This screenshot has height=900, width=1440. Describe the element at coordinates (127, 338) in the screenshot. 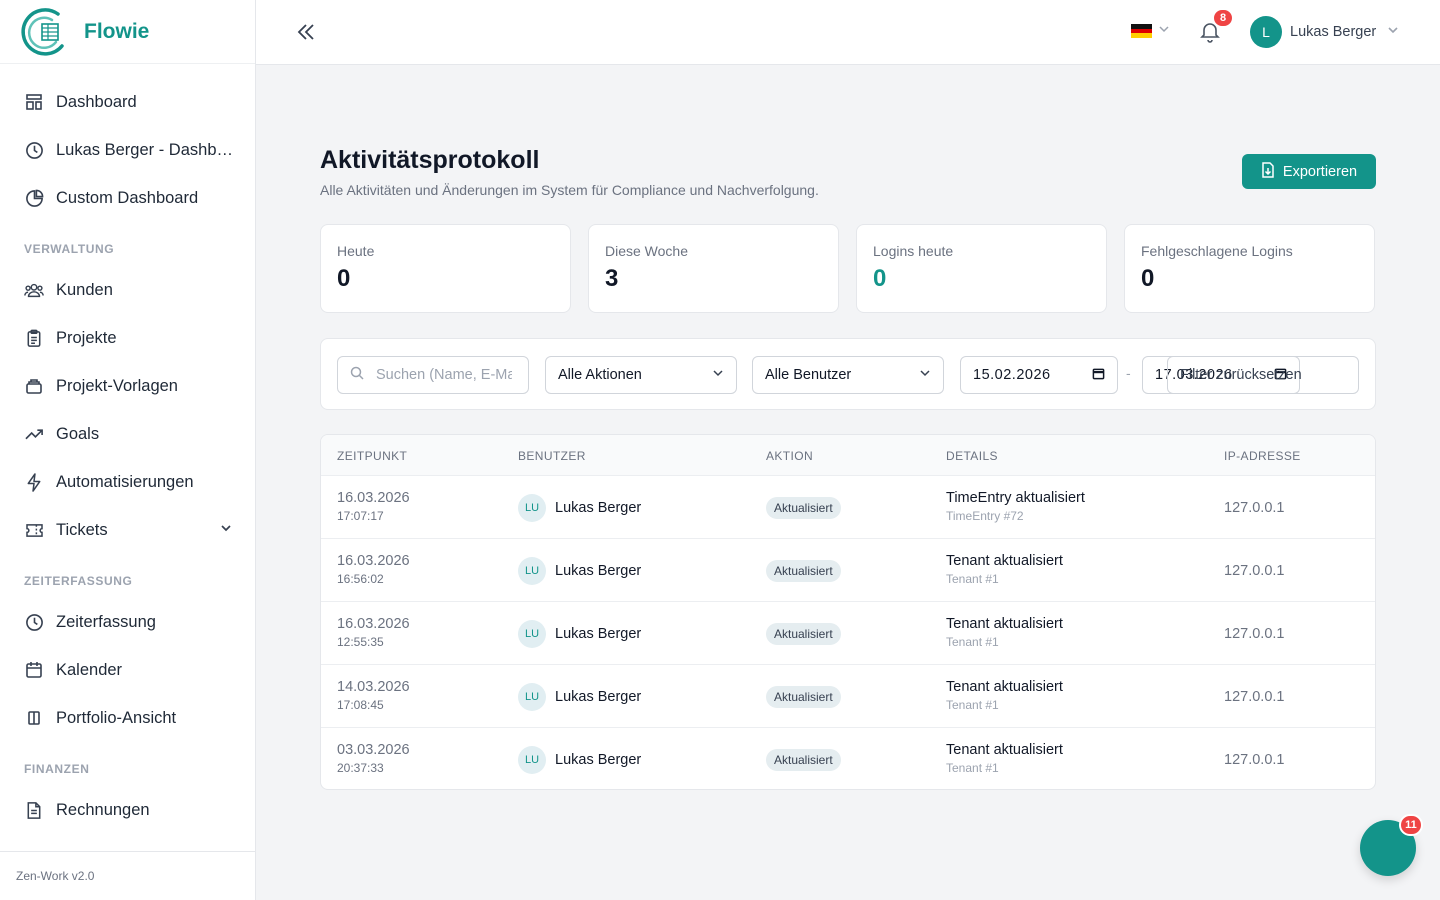

I see `sidebar-item-projekte: Projekte` at that location.